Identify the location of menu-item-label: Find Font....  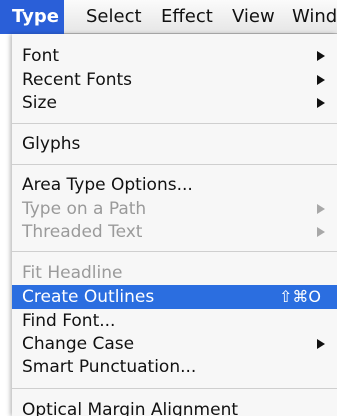
(69, 321).